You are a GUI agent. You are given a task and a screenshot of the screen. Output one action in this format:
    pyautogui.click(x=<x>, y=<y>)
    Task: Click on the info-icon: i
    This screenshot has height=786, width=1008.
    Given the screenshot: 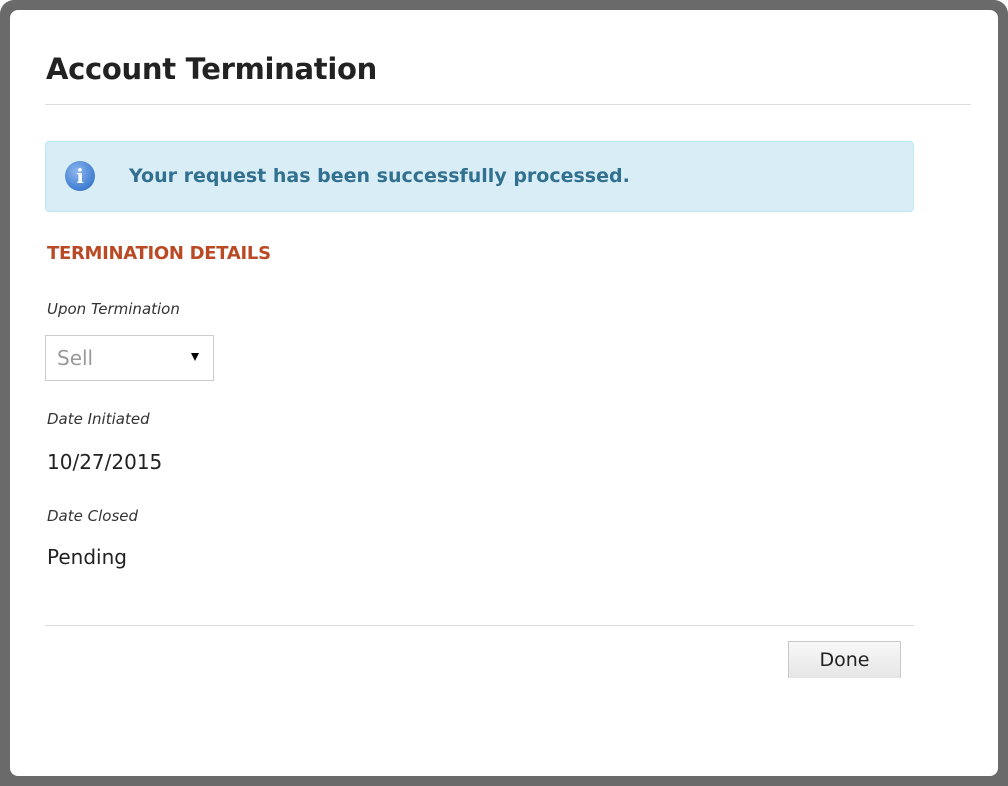 What is the action you would take?
    pyautogui.click(x=80, y=176)
    